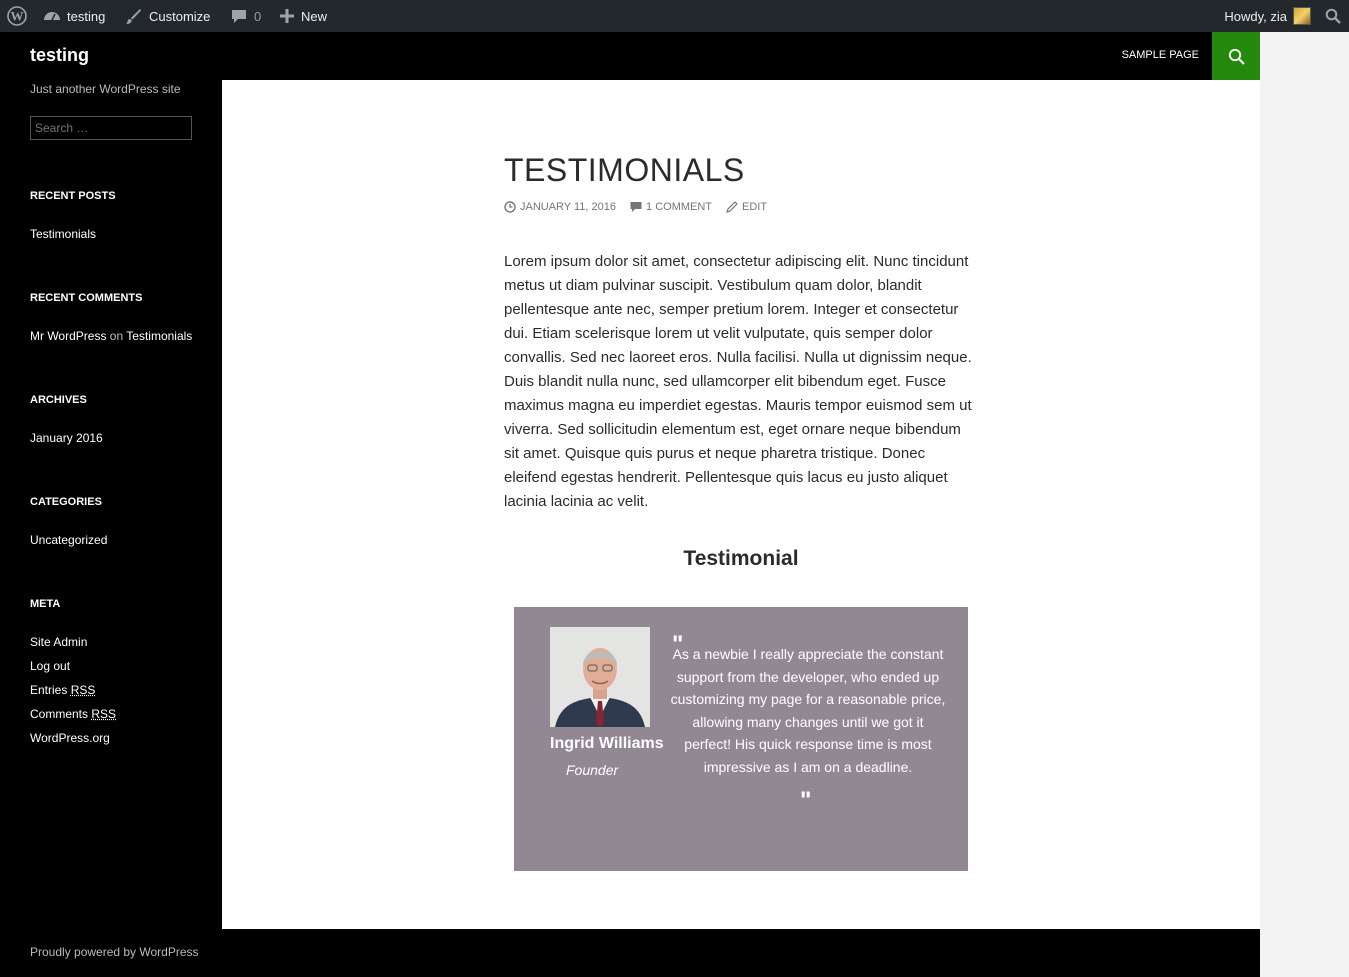 This screenshot has height=977, width=1349. I want to click on admin-bar-new-label: New, so click(314, 16).